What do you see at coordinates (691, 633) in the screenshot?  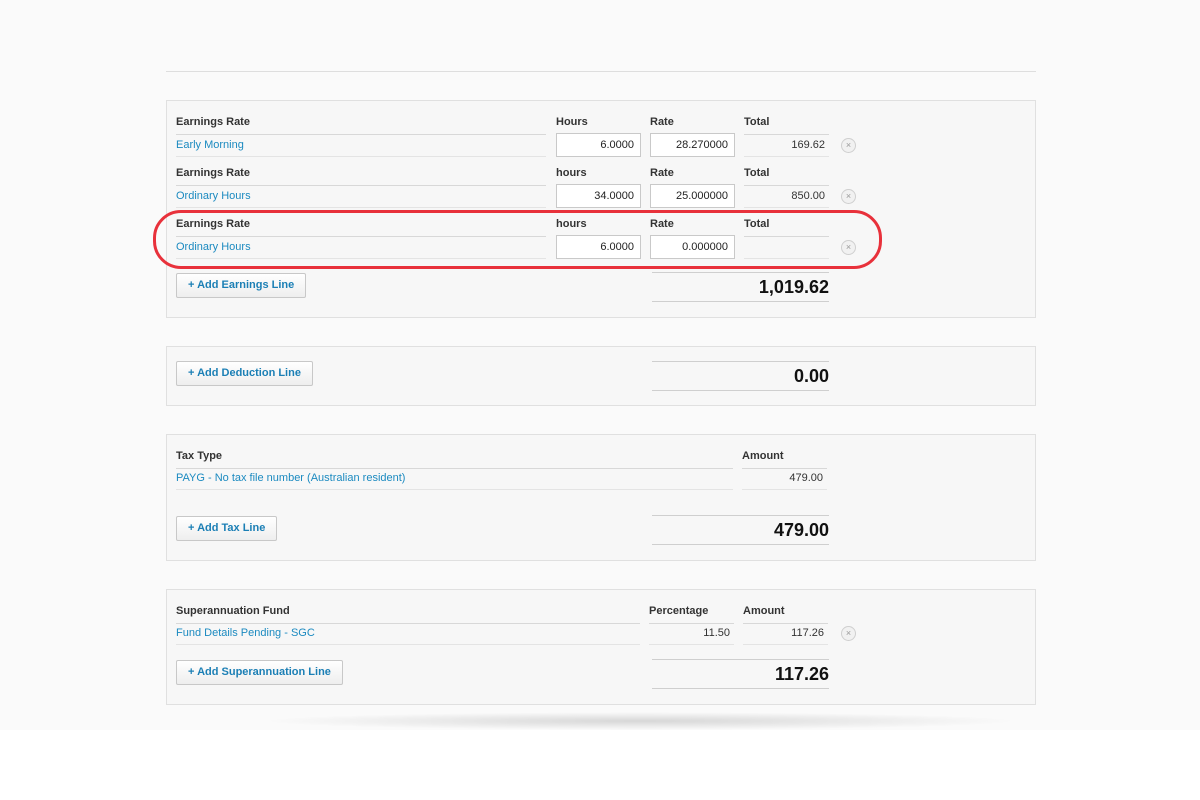 I see `super-percentage: 11.50` at bounding box center [691, 633].